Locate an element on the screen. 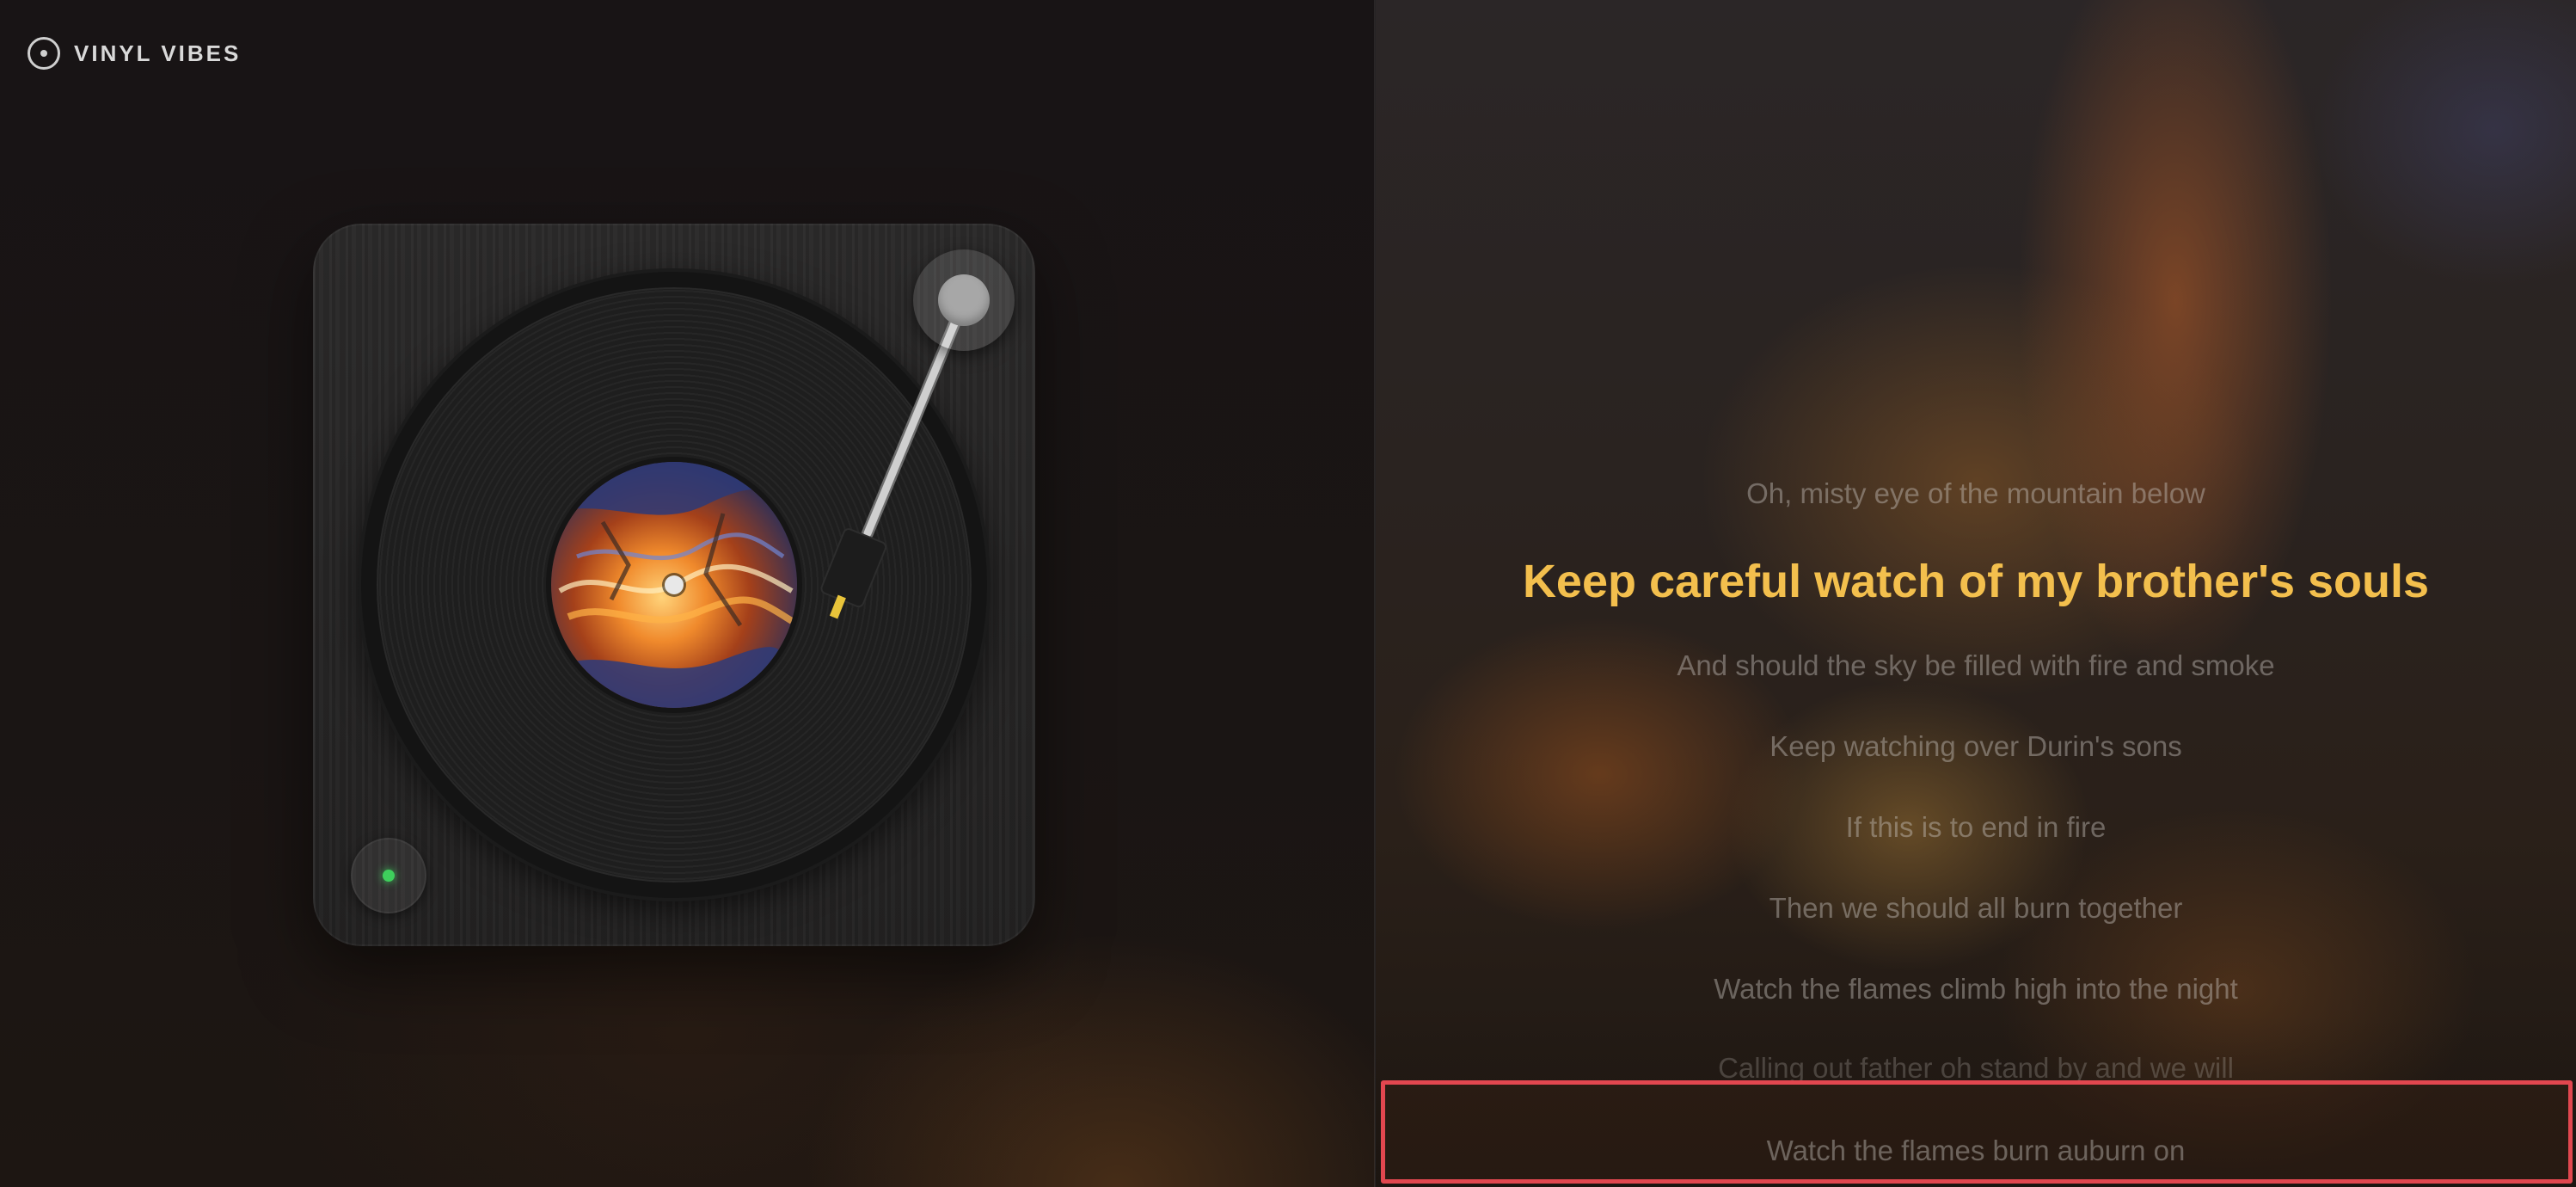 The image size is (2576, 1187). platter is located at coordinates (674, 585).